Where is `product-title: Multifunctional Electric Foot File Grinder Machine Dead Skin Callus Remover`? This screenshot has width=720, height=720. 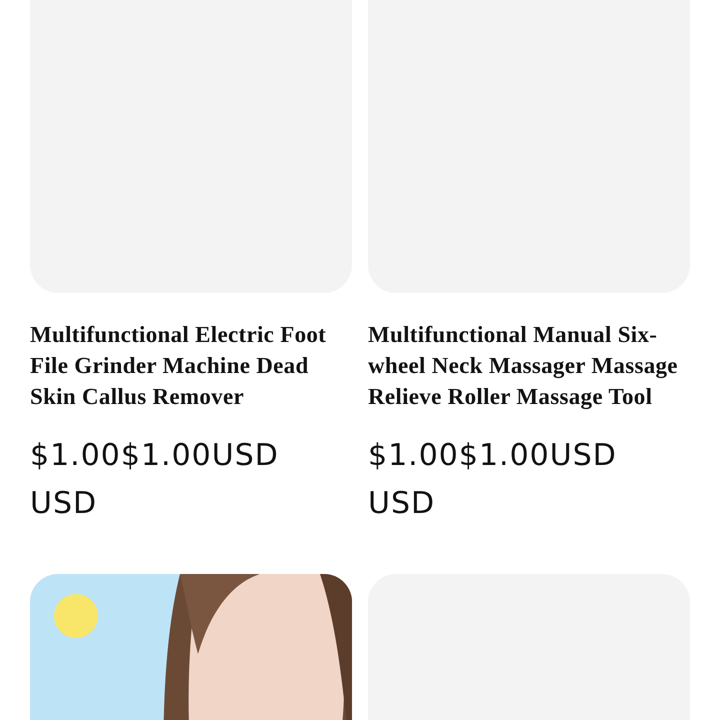 product-title: Multifunctional Electric Foot File Grinder Machine Dead Skin Callus Remover is located at coordinates (191, 365).